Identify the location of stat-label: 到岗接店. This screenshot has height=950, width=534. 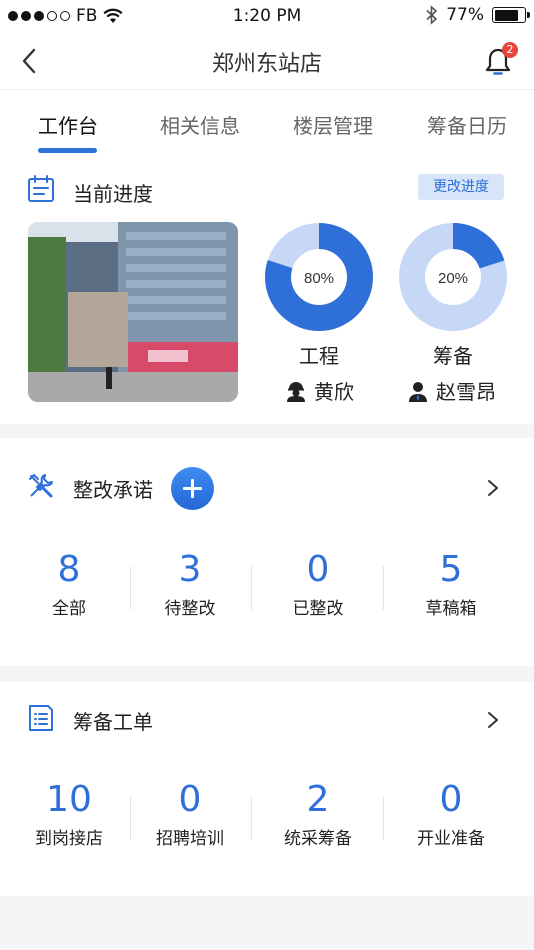
(69, 839).